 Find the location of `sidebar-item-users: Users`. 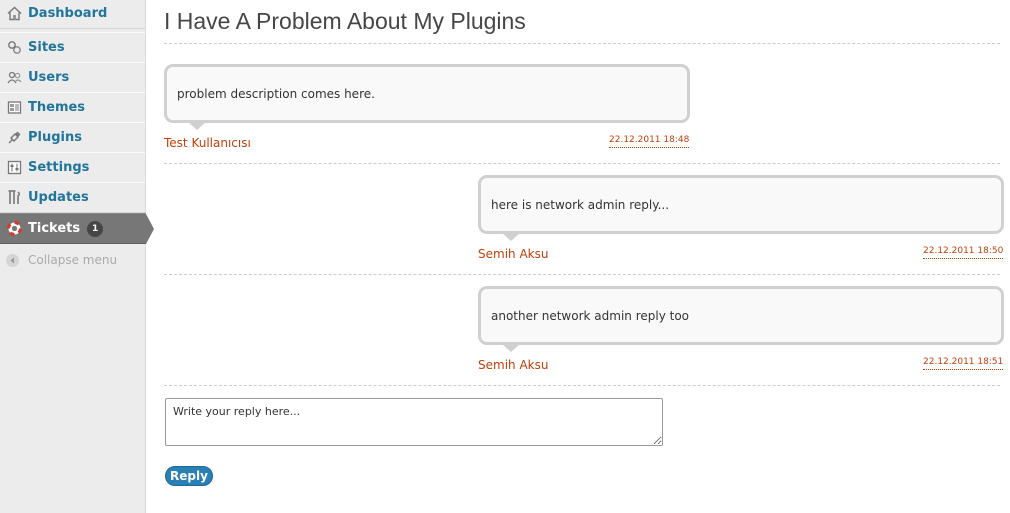

sidebar-item-users: Users is located at coordinates (72, 77).